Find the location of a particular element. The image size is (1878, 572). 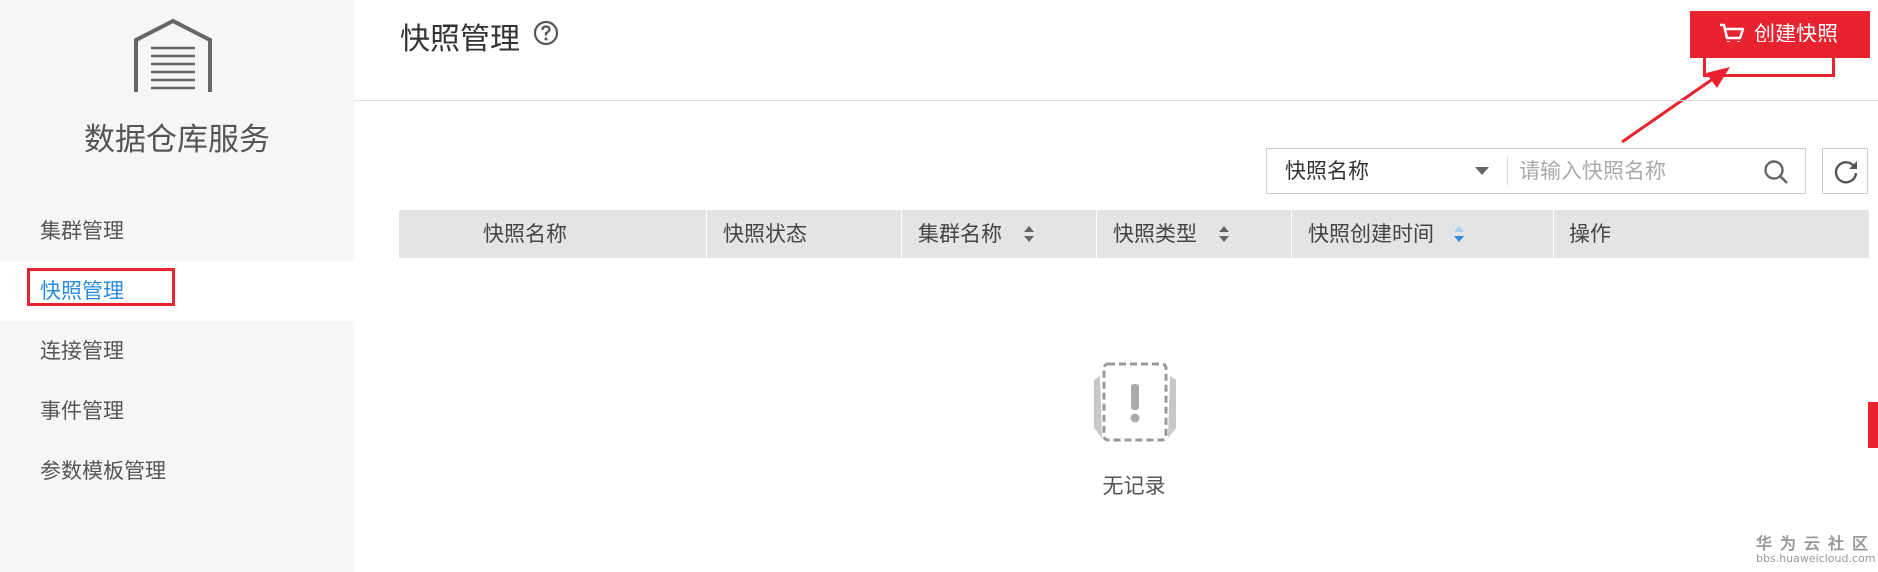

refresh-icon is located at coordinates (1846, 172).